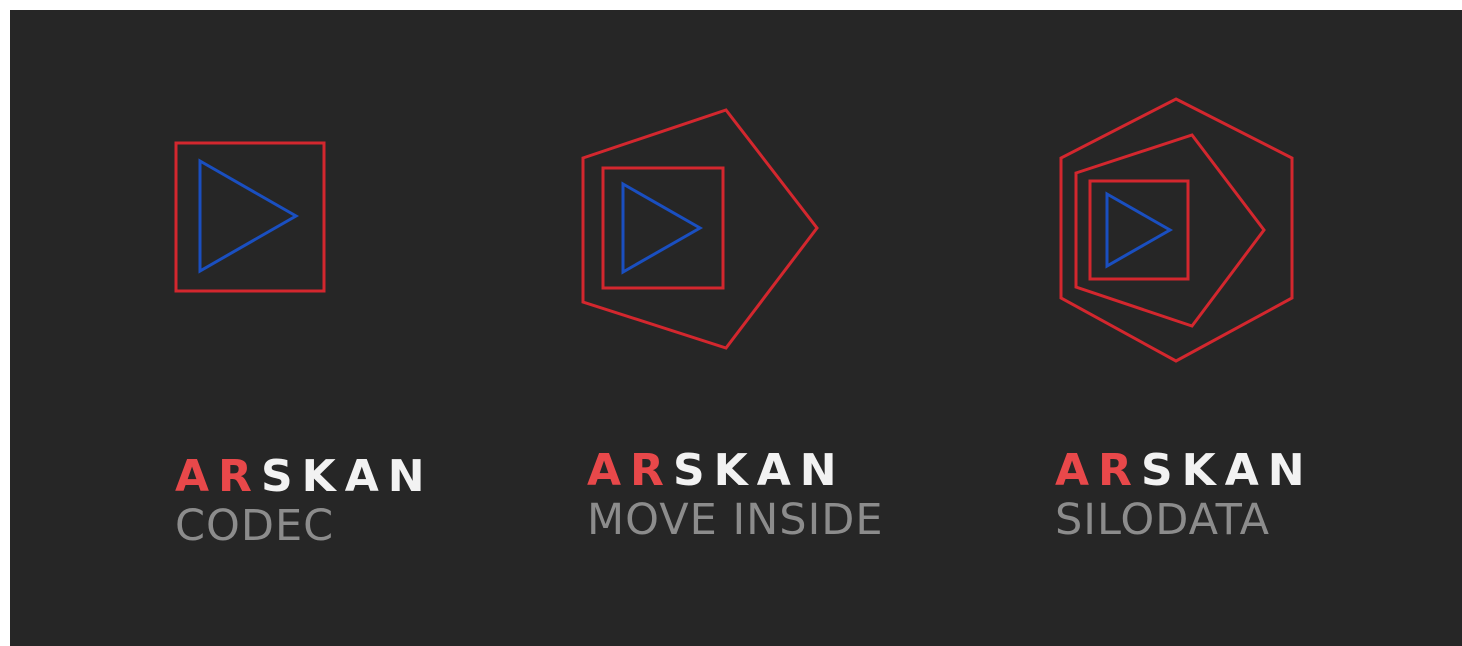  I want to click on product-name: MOVE INSIDE, so click(735, 520).